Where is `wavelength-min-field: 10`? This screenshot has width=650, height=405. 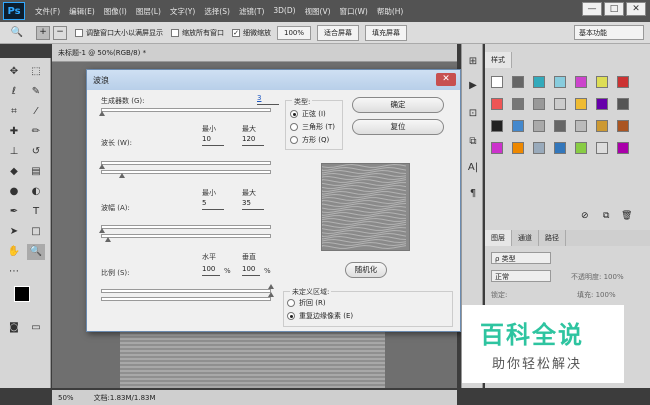 wavelength-min-field: 10 is located at coordinates (213, 140).